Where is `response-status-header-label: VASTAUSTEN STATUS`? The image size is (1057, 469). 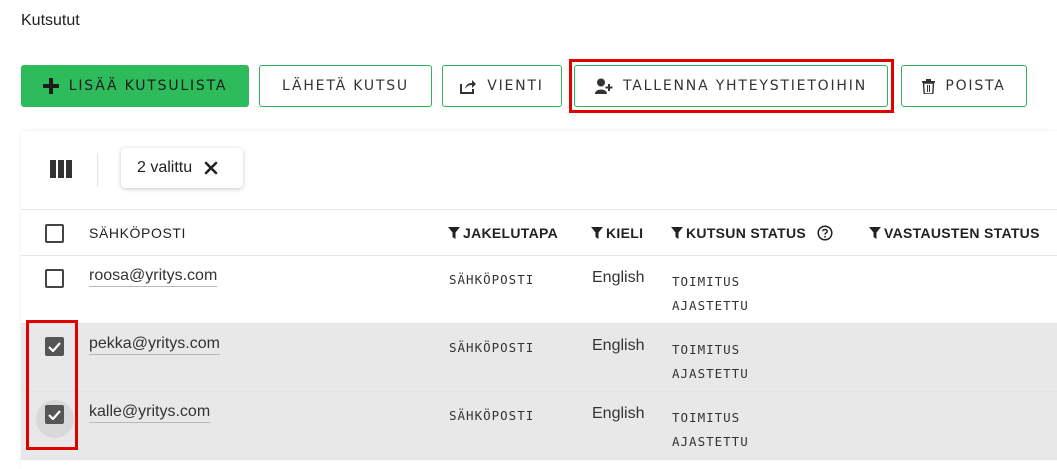
response-status-header-label: VASTAUSTEN STATUS is located at coordinates (962, 233).